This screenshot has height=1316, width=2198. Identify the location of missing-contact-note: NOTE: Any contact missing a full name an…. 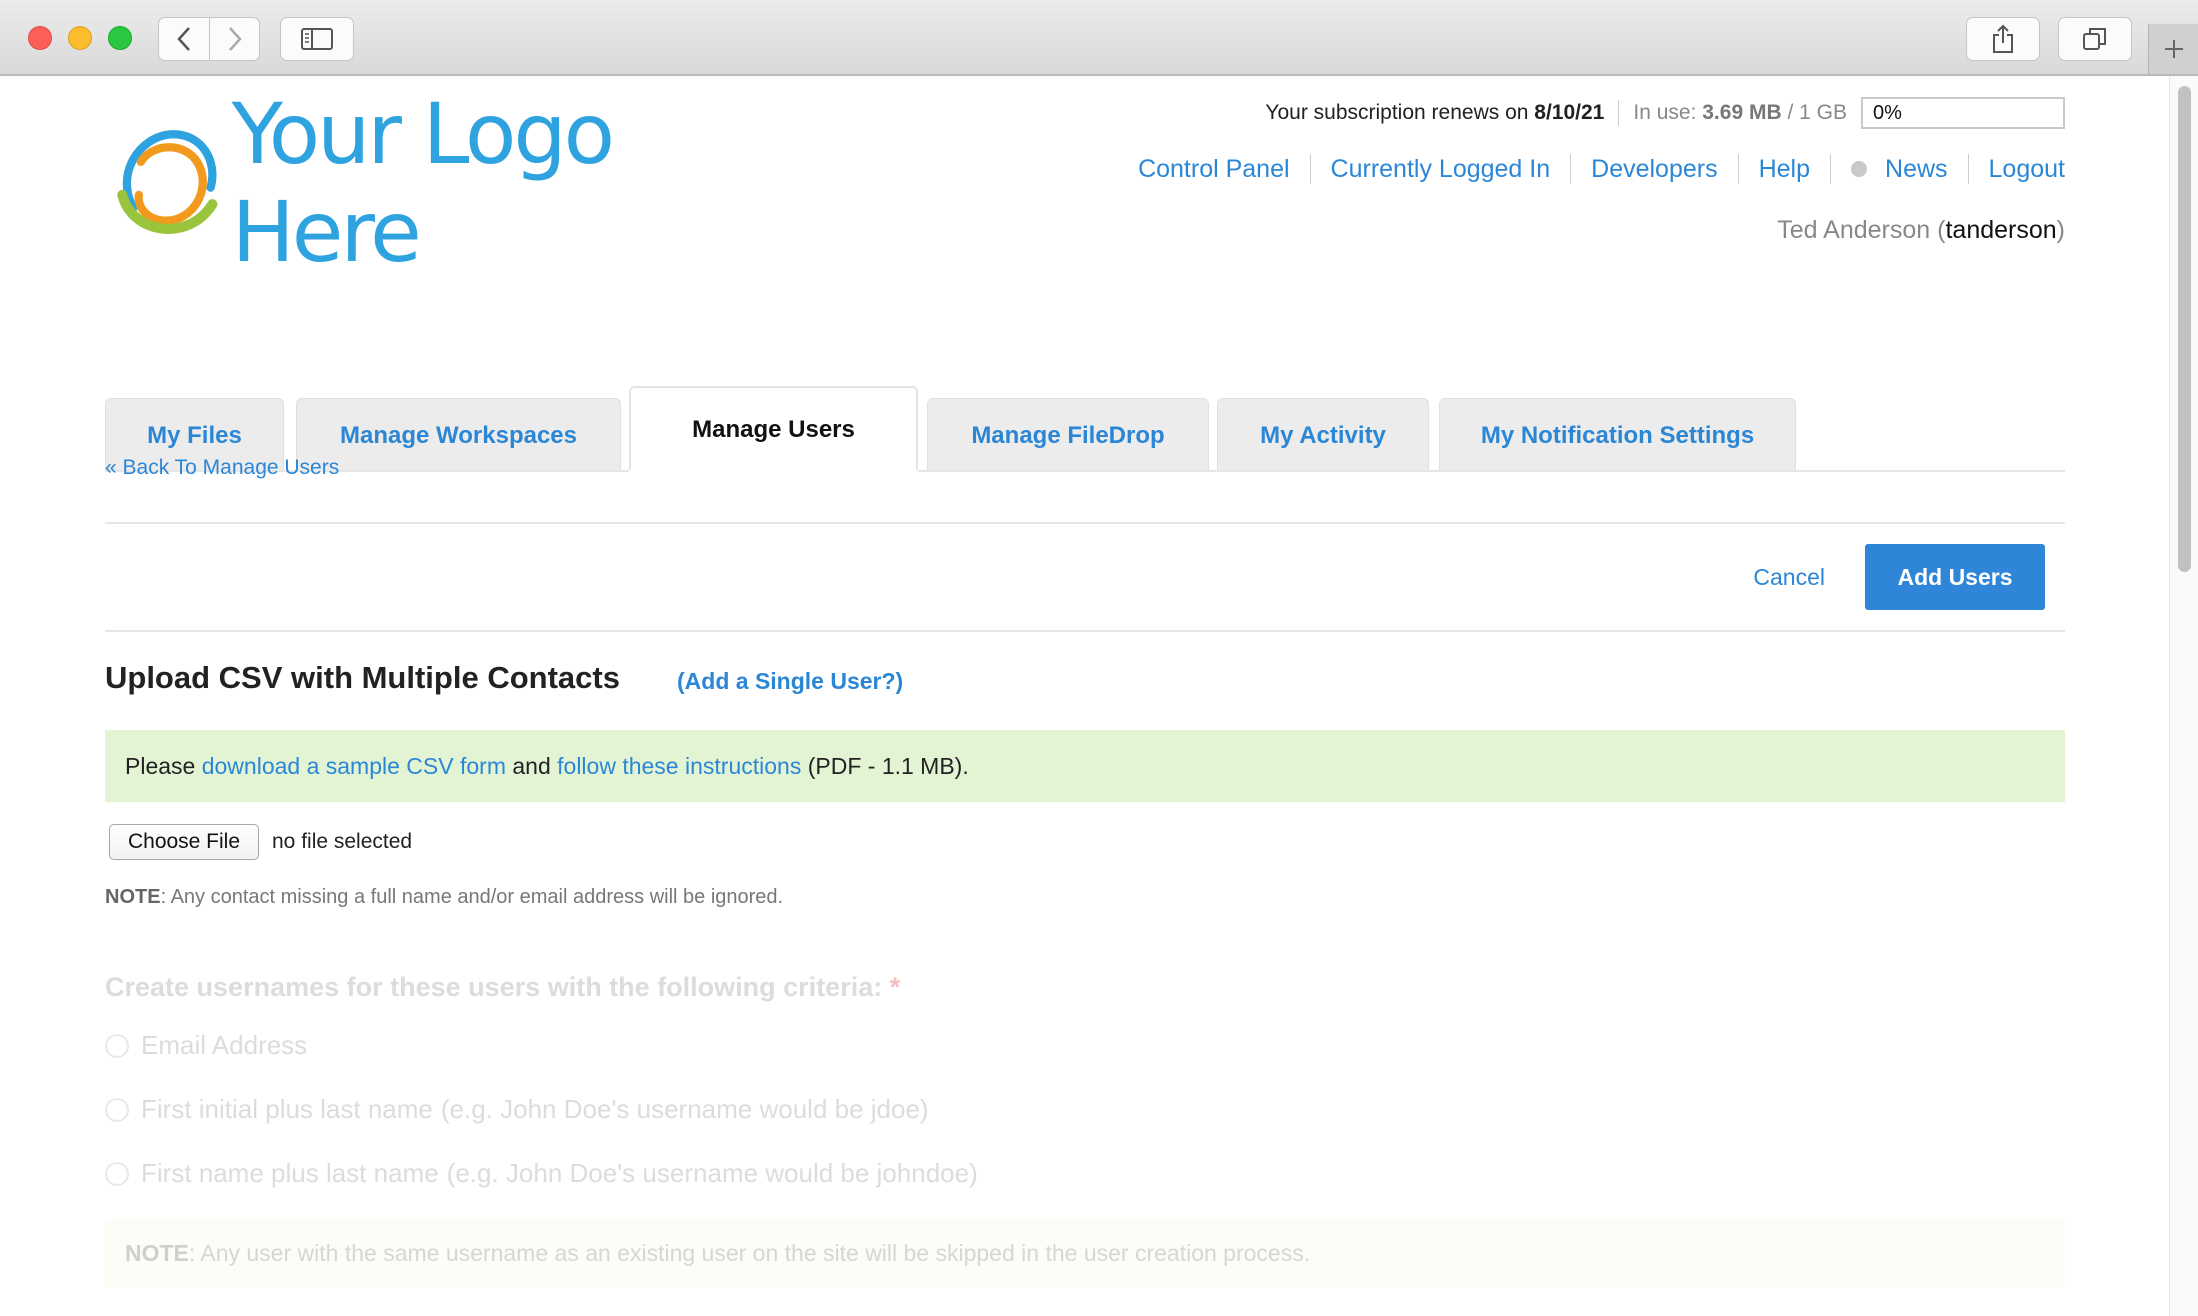
(444, 897).